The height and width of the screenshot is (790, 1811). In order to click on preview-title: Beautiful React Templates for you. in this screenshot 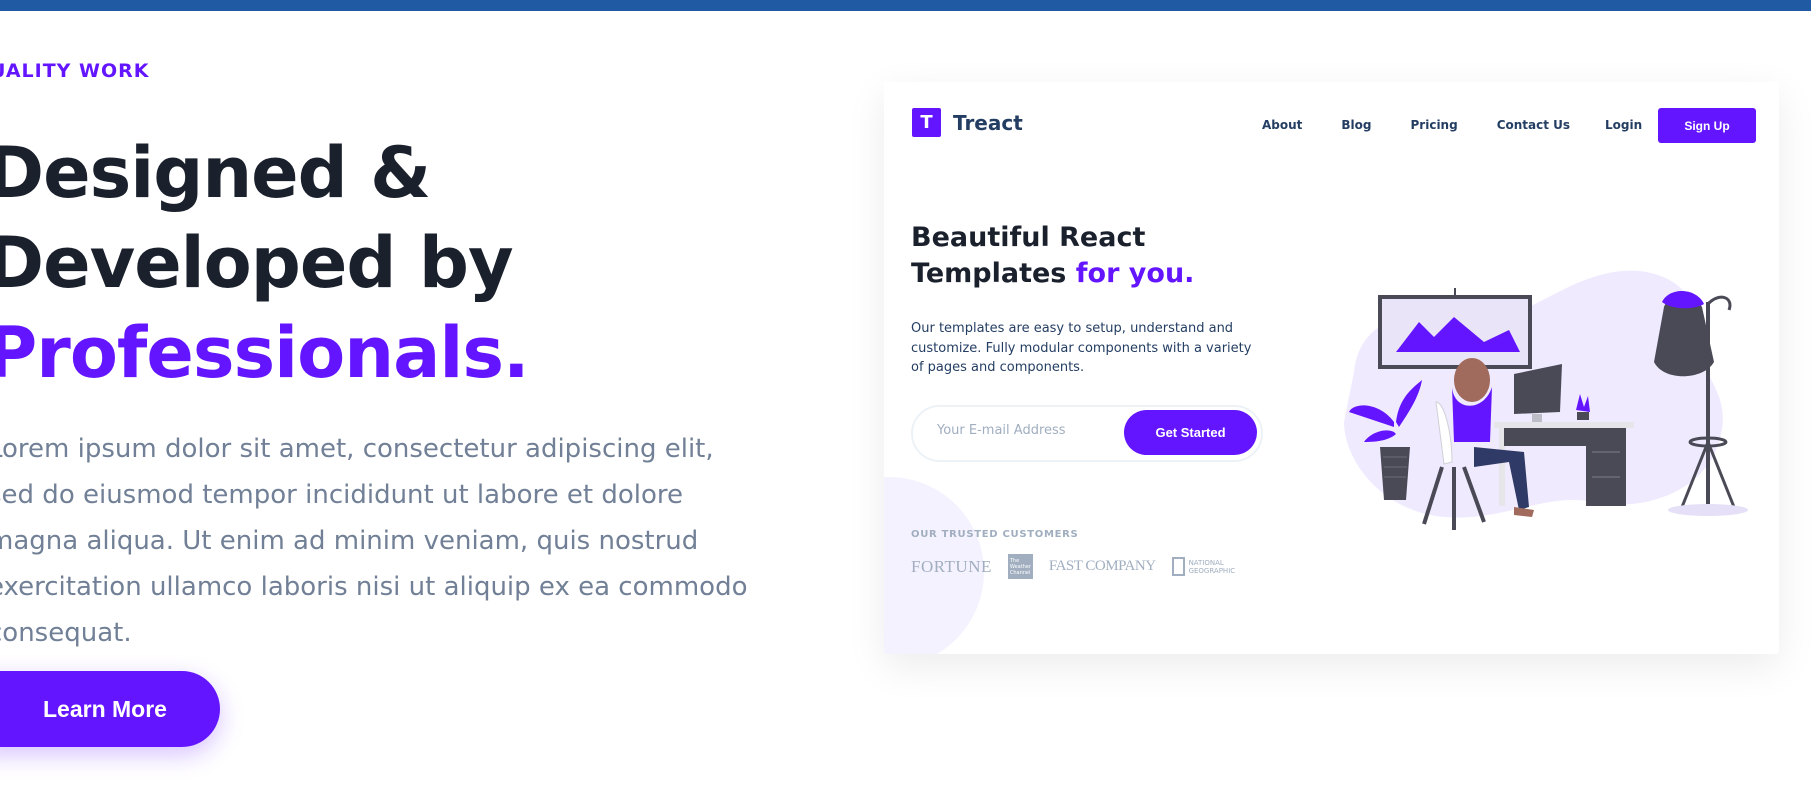, I will do `click(1052, 256)`.